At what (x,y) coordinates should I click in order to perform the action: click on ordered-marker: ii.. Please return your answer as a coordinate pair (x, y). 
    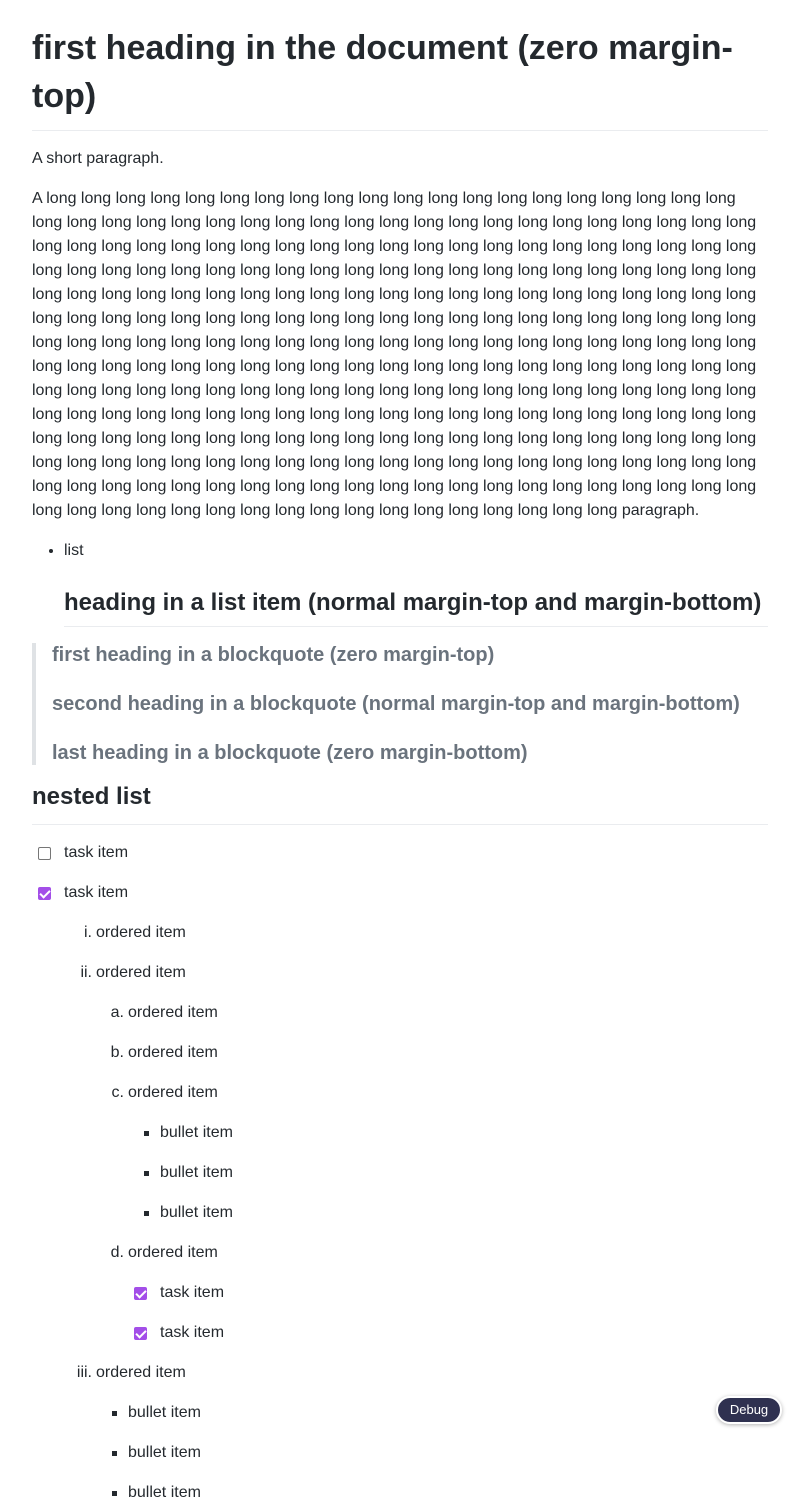
    Looking at the image, I should click on (86, 972).